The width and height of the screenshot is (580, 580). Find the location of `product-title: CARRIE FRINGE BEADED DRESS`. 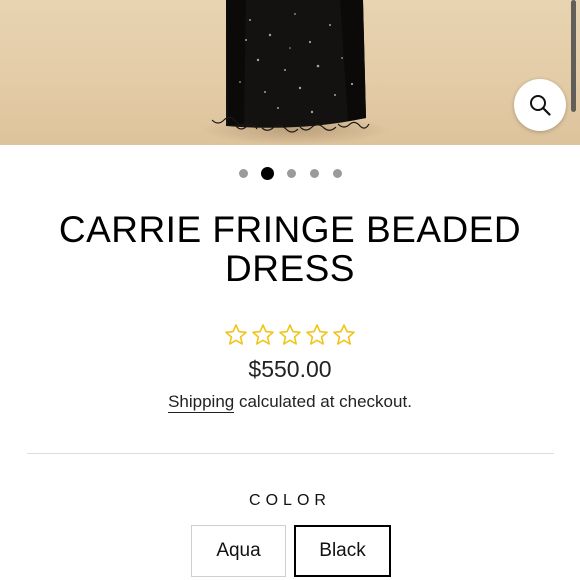

product-title: CARRIE FRINGE BEADED DRESS is located at coordinates (290, 249).